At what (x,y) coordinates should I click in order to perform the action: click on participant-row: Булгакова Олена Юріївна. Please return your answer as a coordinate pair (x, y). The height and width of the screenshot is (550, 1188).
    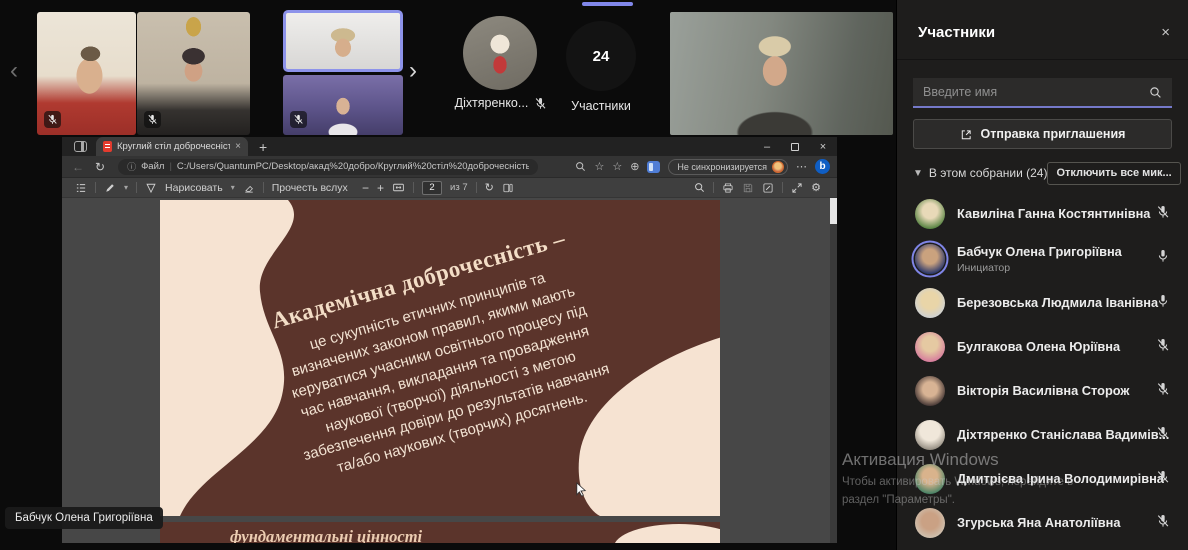
    Looking at the image, I should click on (1042, 347).